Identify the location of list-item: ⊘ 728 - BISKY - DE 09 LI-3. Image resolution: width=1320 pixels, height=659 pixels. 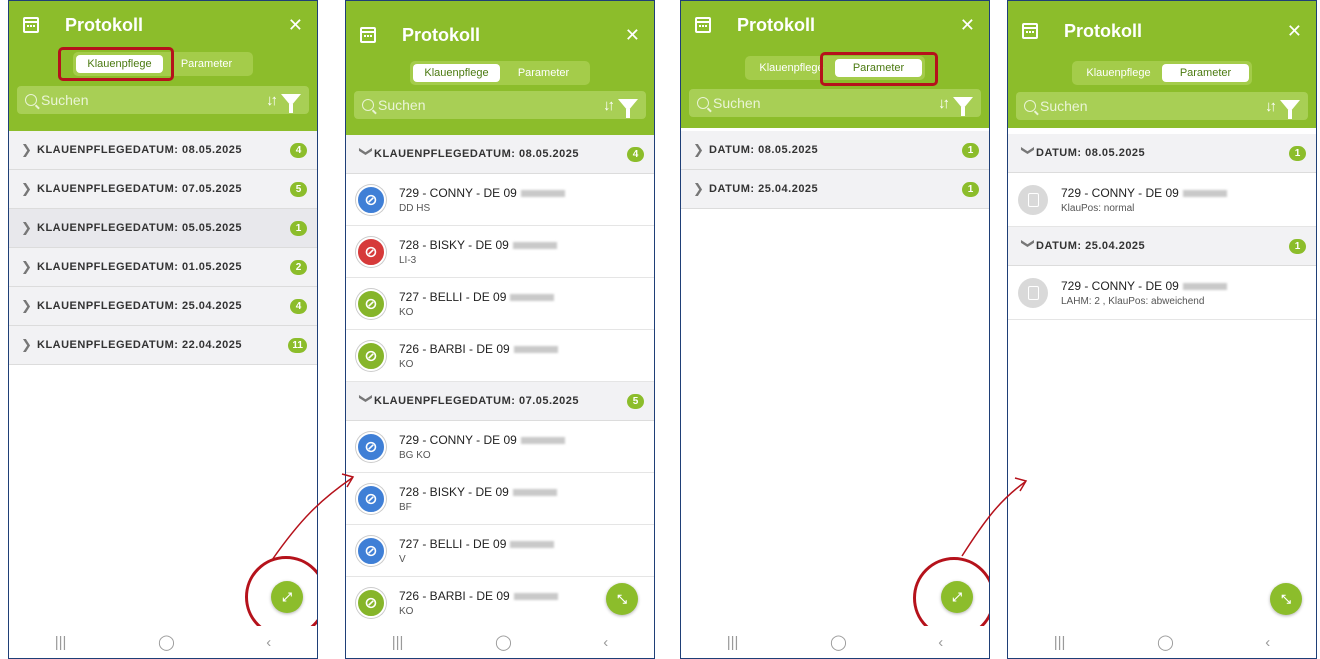
(500, 252).